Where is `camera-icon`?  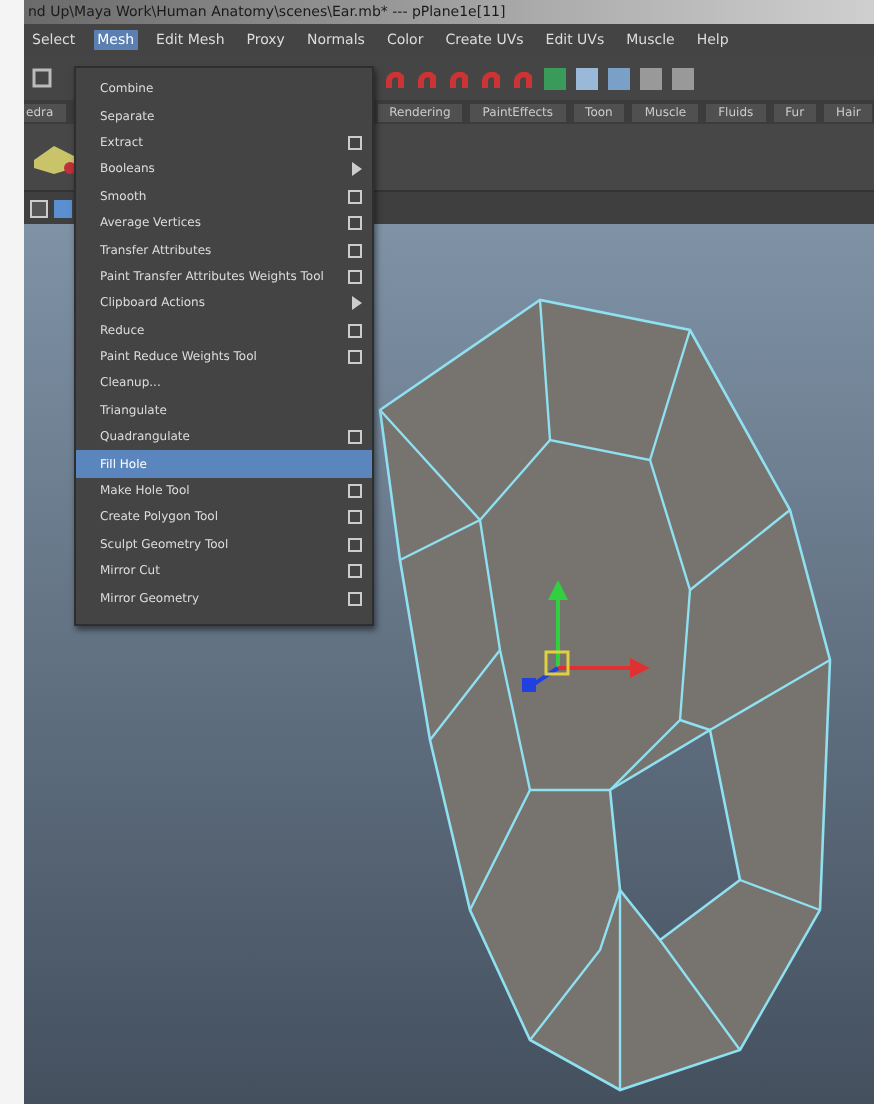
camera-icon is located at coordinates (39, 208).